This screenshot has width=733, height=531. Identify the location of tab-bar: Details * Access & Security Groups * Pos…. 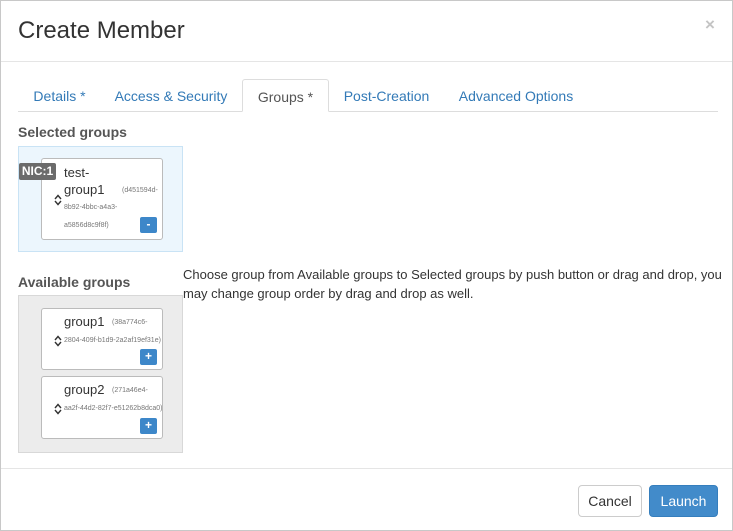
(368, 95).